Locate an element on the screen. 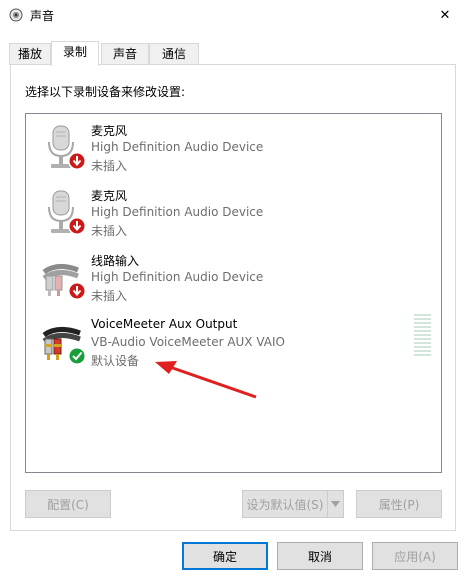  device-name: 线路输入 is located at coordinates (115, 261).